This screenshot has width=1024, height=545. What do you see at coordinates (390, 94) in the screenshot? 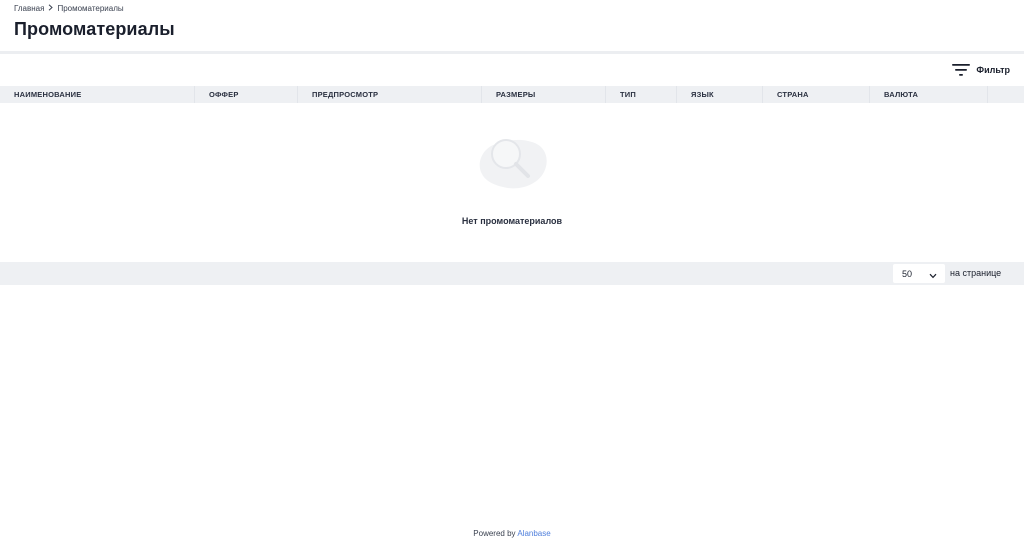
I see `column-header-preview: ПРЕДПРОСМОТР` at bounding box center [390, 94].